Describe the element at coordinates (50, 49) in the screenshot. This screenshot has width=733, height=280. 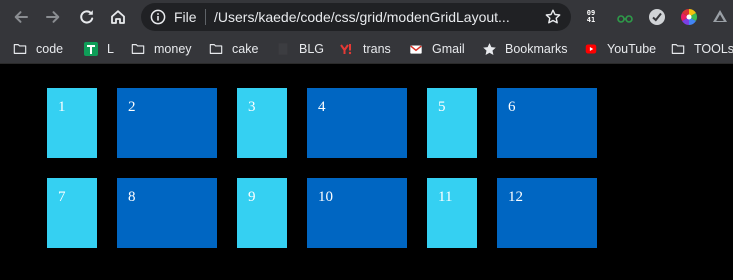
I see `bookmark-label: code` at that location.